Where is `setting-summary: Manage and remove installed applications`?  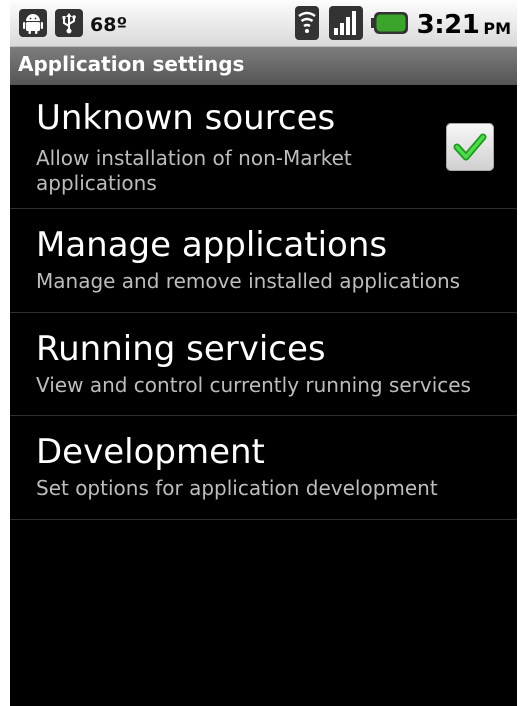 setting-summary: Manage and remove installed applications is located at coordinates (248, 281).